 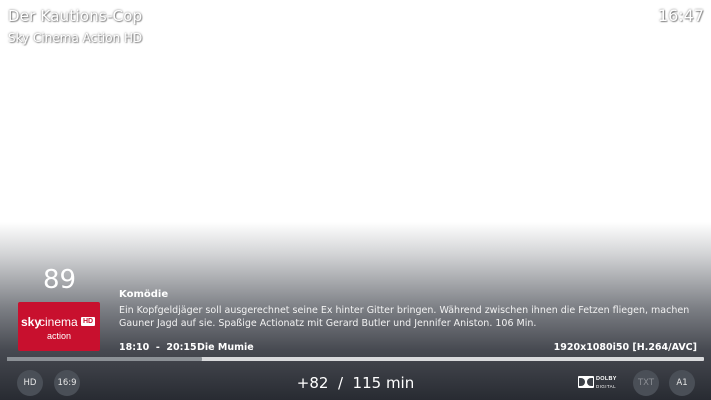 What do you see at coordinates (225, 347) in the screenshot?
I see `next-program-title: Die Mumie` at bounding box center [225, 347].